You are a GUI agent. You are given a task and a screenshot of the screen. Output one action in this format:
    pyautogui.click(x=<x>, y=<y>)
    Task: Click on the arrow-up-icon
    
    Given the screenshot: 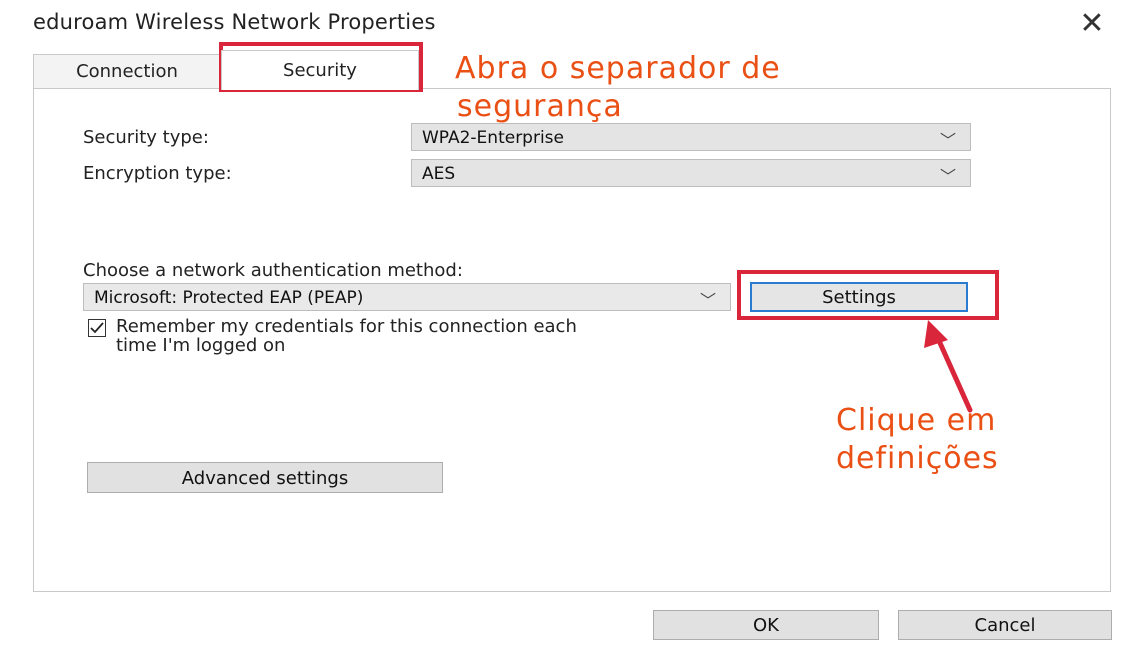 What is the action you would take?
    pyautogui.click(x=948, y=366)
    